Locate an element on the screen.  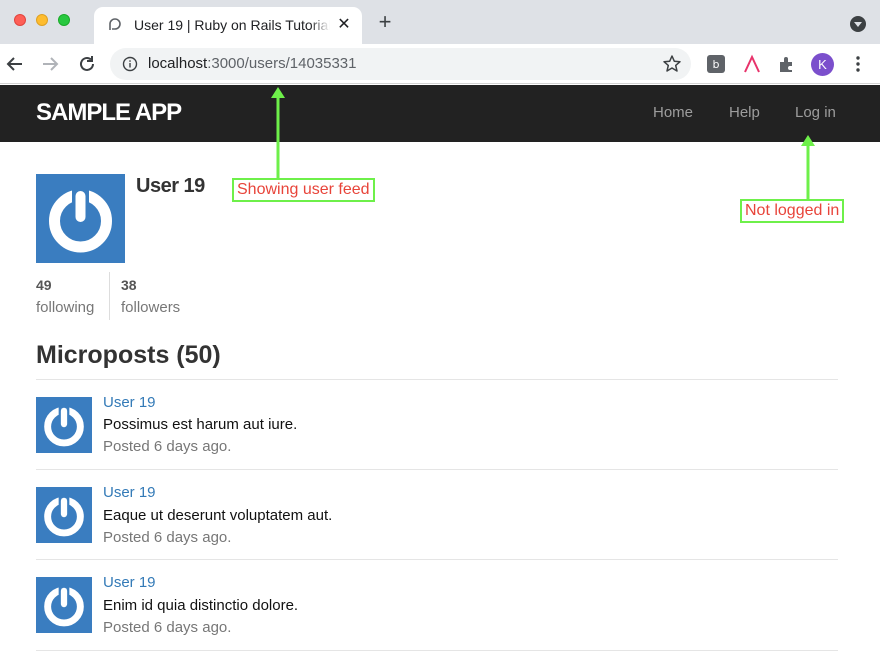
url-text: localhost:3000/users/14035331 is located at coordinates (252, 63).